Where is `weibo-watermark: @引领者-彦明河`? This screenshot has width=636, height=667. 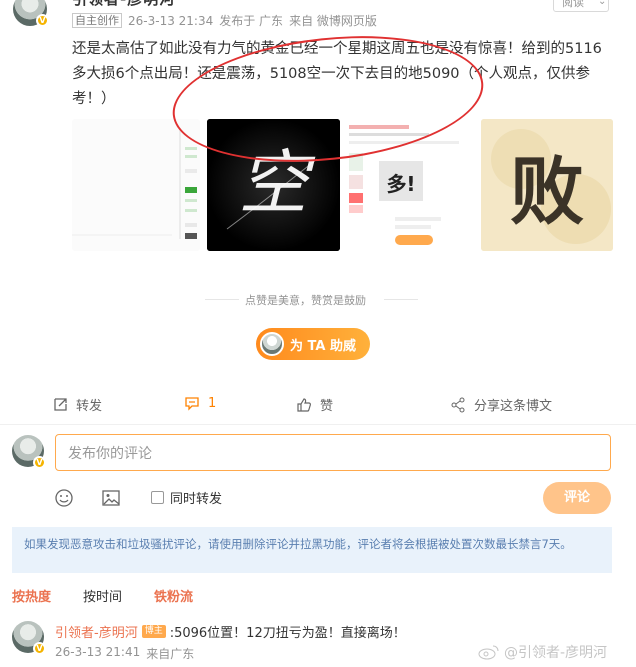
weibo-watermark: @引领者-彦明河 is located at coordinates (542, 652).